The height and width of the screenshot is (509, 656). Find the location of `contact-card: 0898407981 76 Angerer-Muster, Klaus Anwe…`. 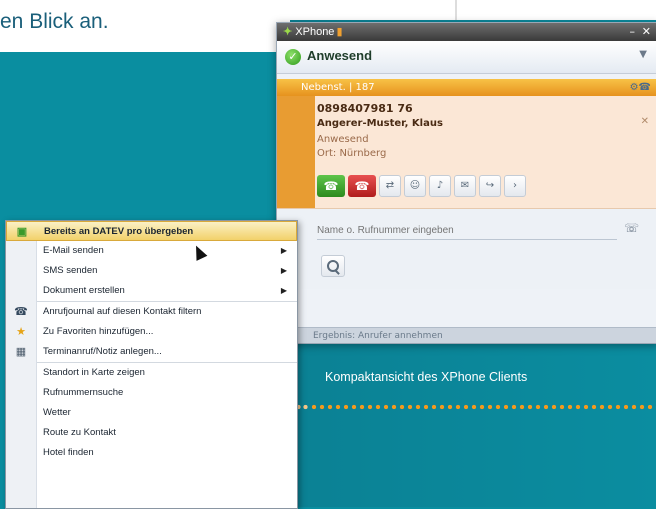

contact-card: 0898407981 76 Angerer-Muster, Klaus Anwe… is located at coordinates (466, 152).